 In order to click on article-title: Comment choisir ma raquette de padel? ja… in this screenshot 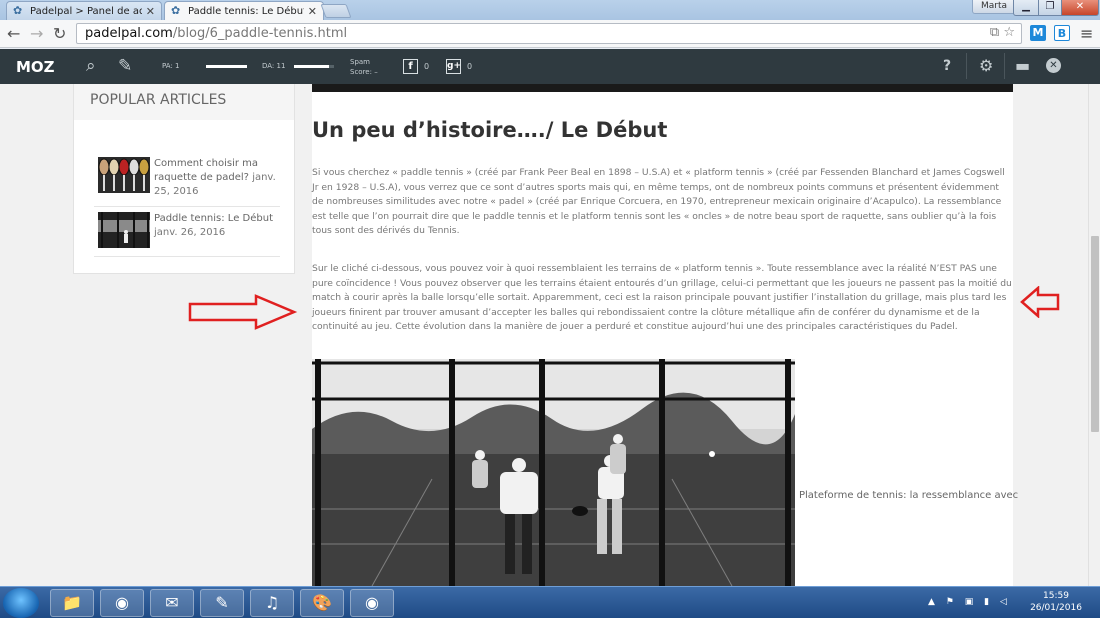, I will do `click(219, 178)`.